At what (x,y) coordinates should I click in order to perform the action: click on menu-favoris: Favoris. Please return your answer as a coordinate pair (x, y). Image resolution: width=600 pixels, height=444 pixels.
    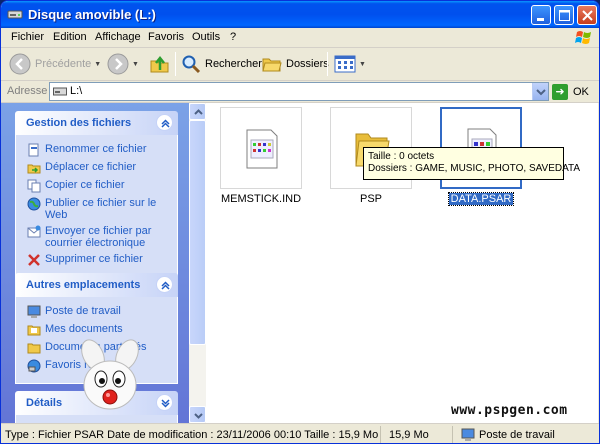
    Looking at the image, I should click on (166, 37).